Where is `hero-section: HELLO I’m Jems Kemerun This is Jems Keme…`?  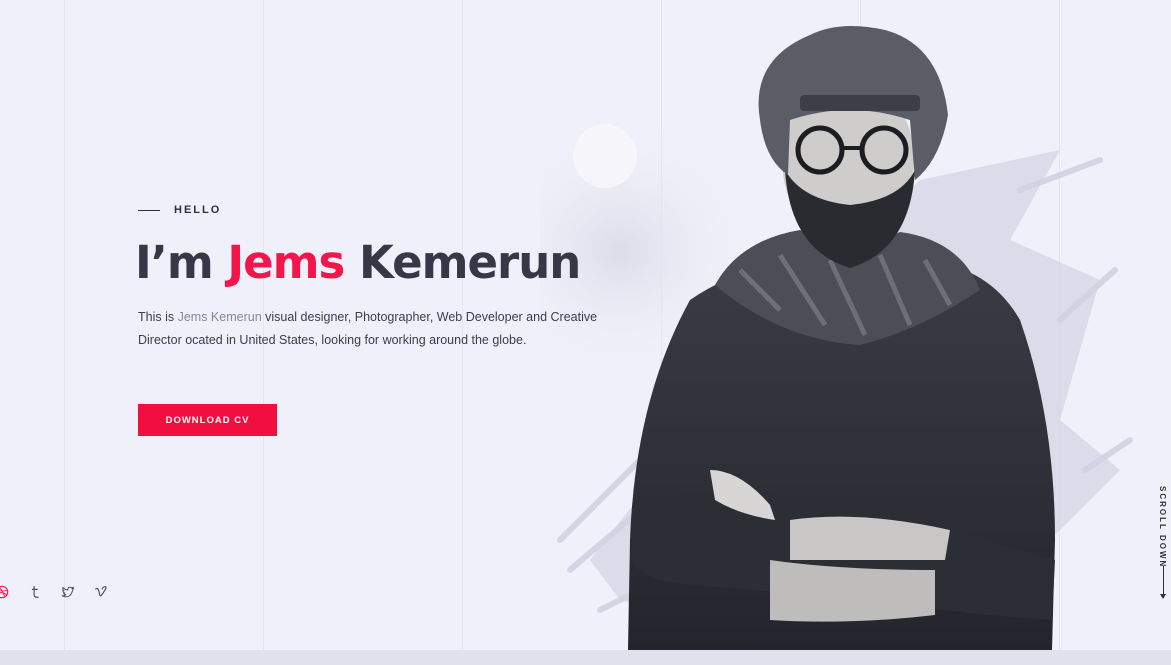 hero-section: HELLO I’m Jems Kemerun This is Jems Keme… is located at coordinates (396, 276).